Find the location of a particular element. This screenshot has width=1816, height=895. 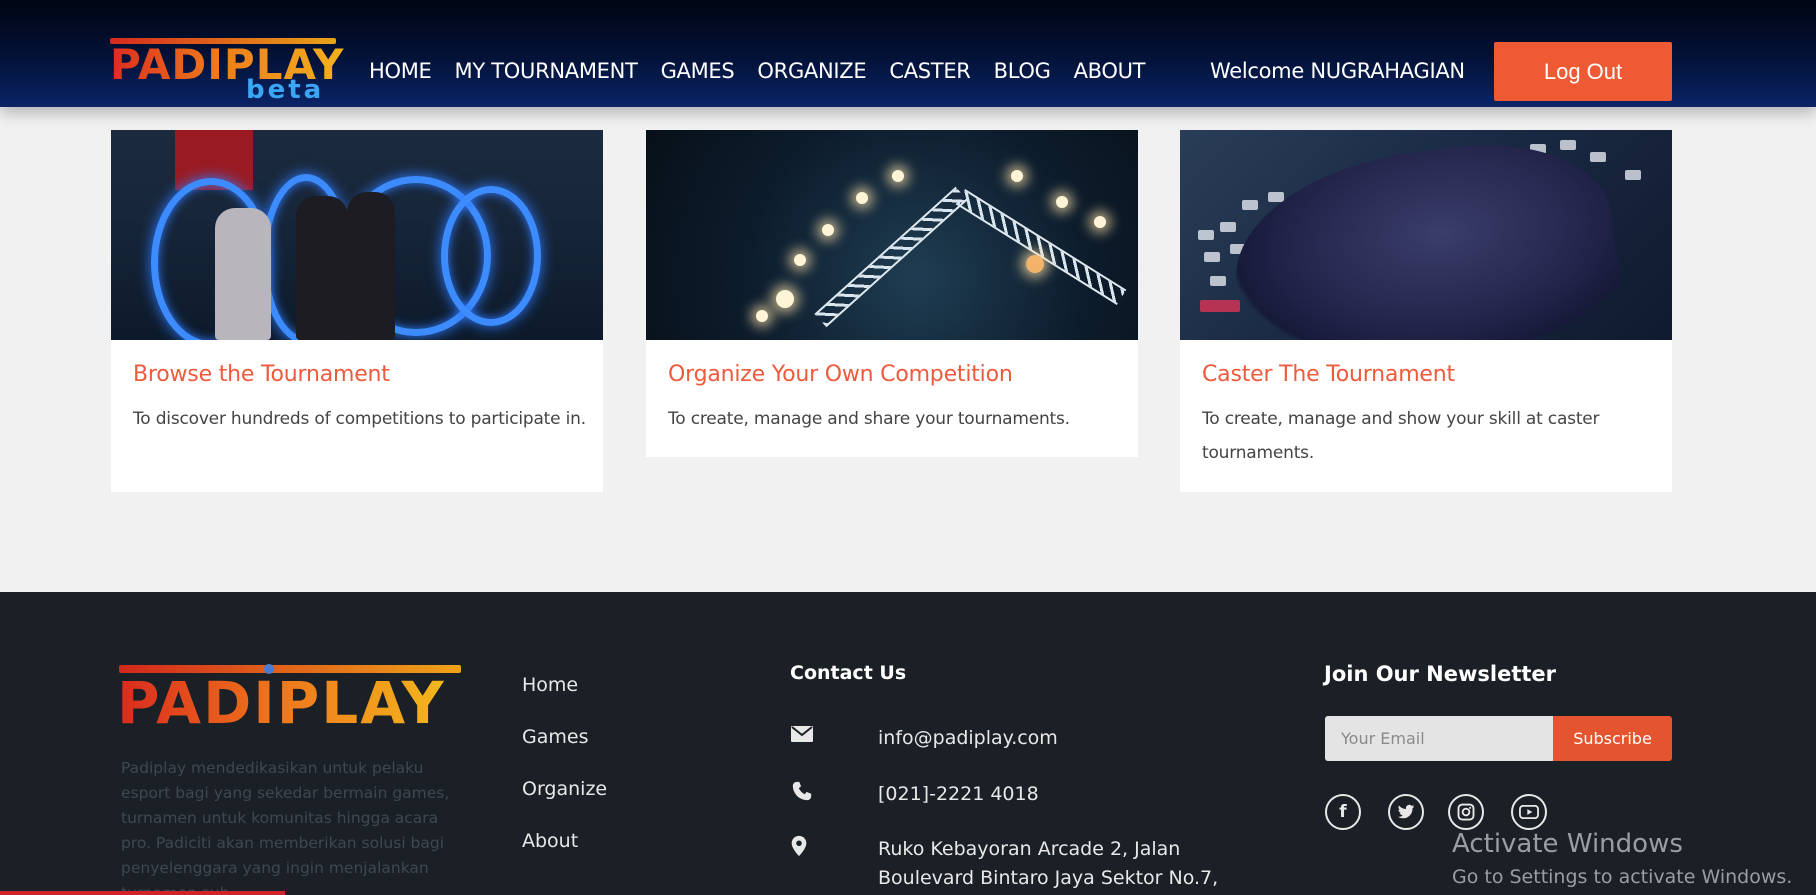

footer-link-about: About is located at coordinates (564, 841).